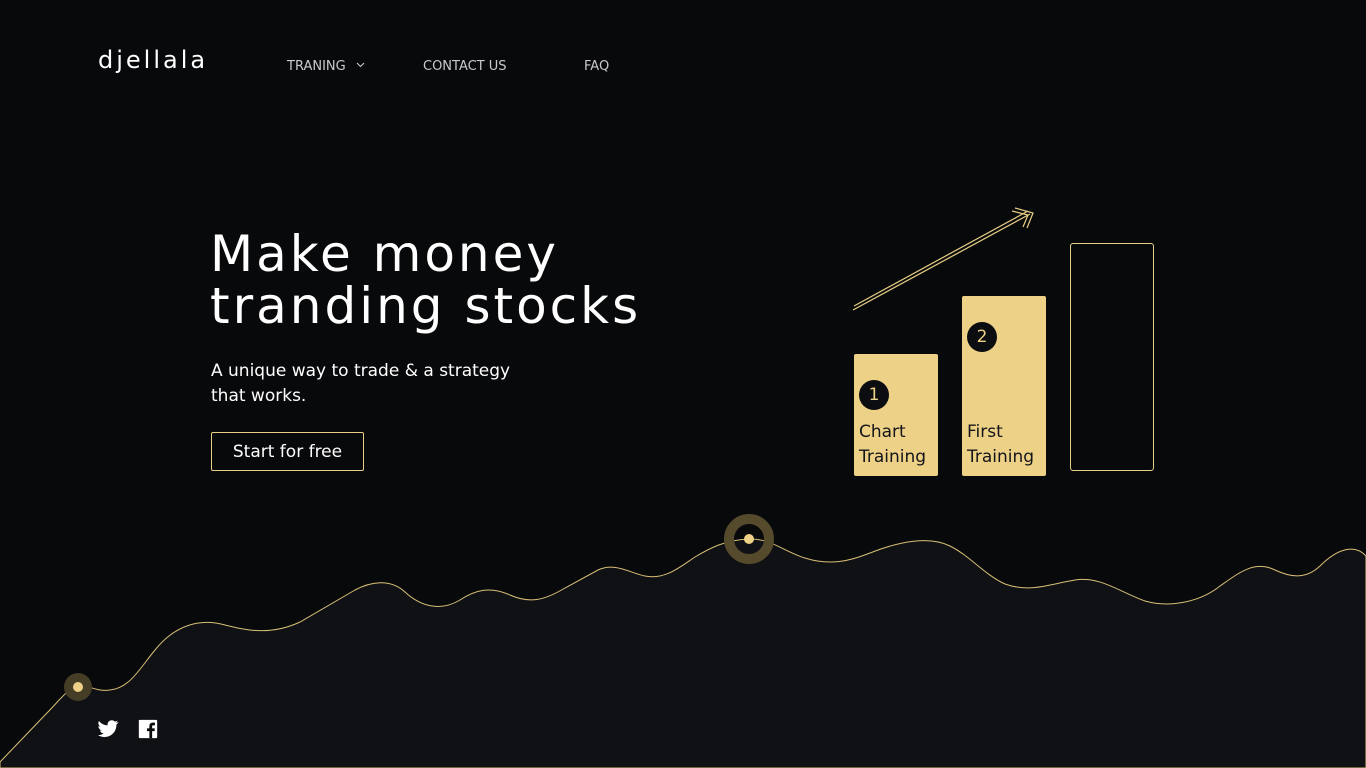 This screenshot has height=768, width=1366. What do you see at coordinates (1000, 445) in the screenshot?
I see `step-label: First Training` at bounding box center [1000, 445].